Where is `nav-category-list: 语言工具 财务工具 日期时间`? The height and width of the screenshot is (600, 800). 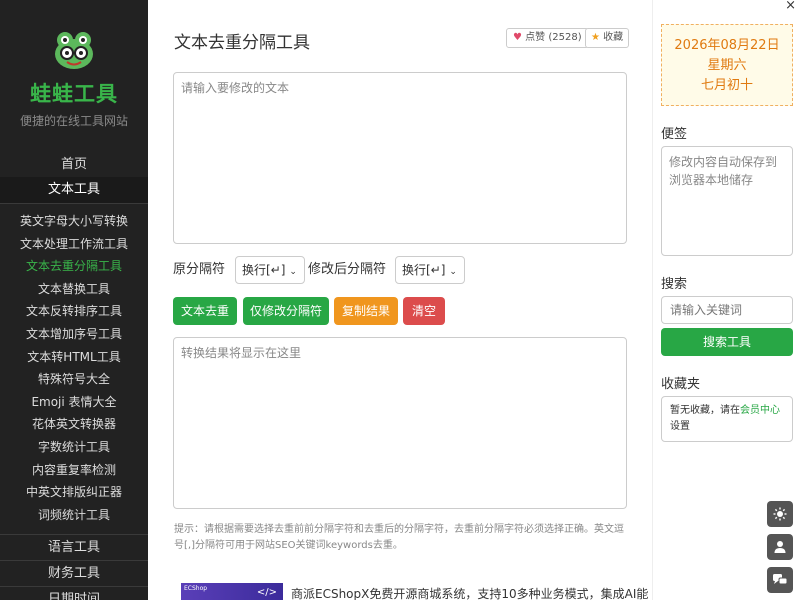
nav-category-list: 语言工具 财务工具 日期时间 is located at coordinates (74, 567).